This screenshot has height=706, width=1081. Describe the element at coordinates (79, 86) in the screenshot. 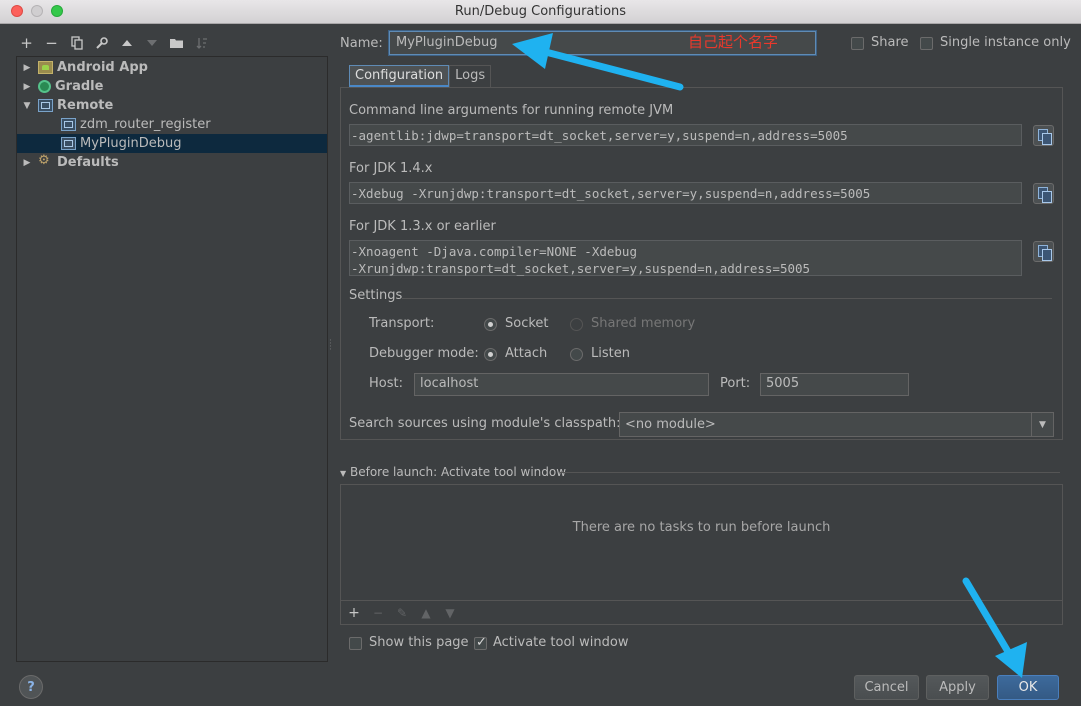

I see `tree-item-label: Gradle` at that location.